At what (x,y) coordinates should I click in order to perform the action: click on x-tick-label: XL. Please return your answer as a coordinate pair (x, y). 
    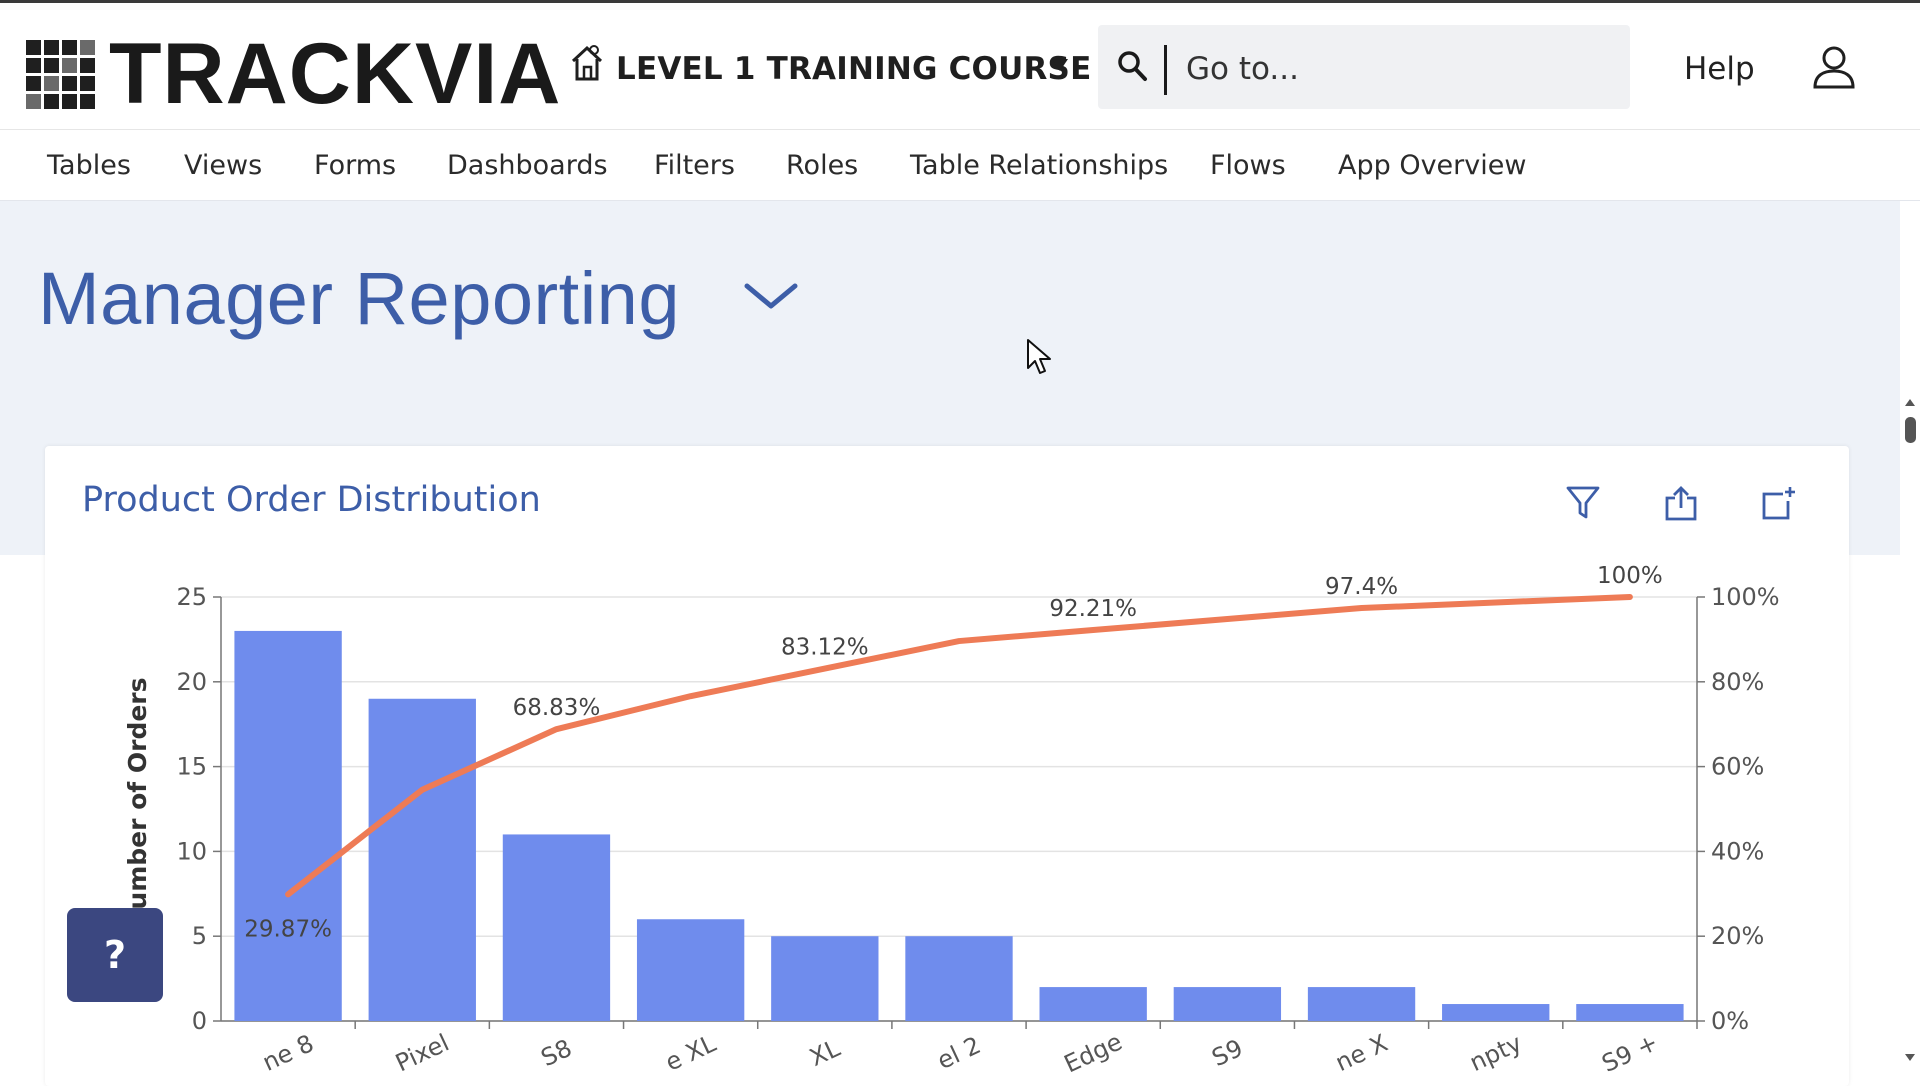
    Looking at the image, I should click on (824, 1053).